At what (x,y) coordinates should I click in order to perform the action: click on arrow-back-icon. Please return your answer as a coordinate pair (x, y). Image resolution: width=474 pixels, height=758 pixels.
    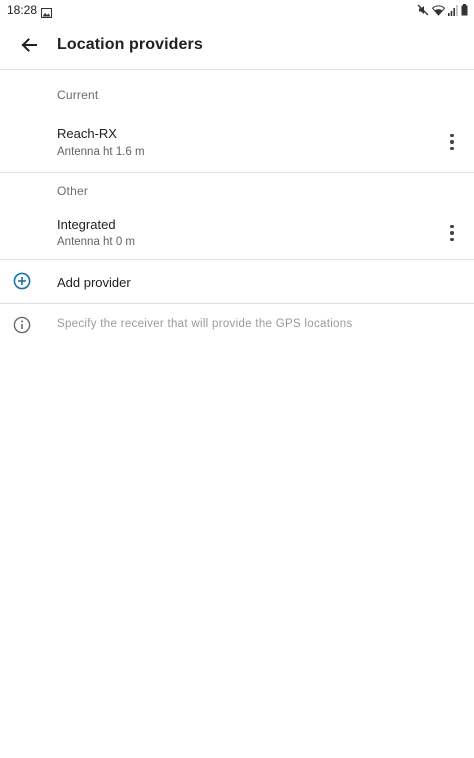
    Looking at the image, I should click on (29, 45).